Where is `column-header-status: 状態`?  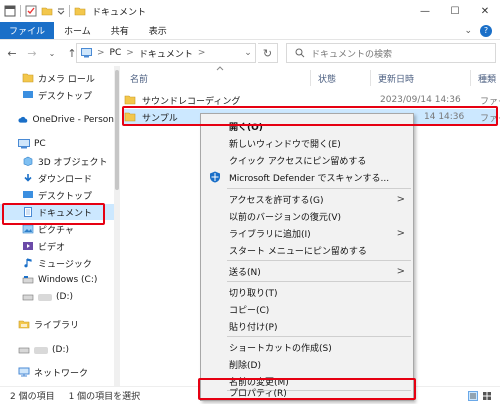 column-header-status: 状態 is located at coordinates (327, 78).